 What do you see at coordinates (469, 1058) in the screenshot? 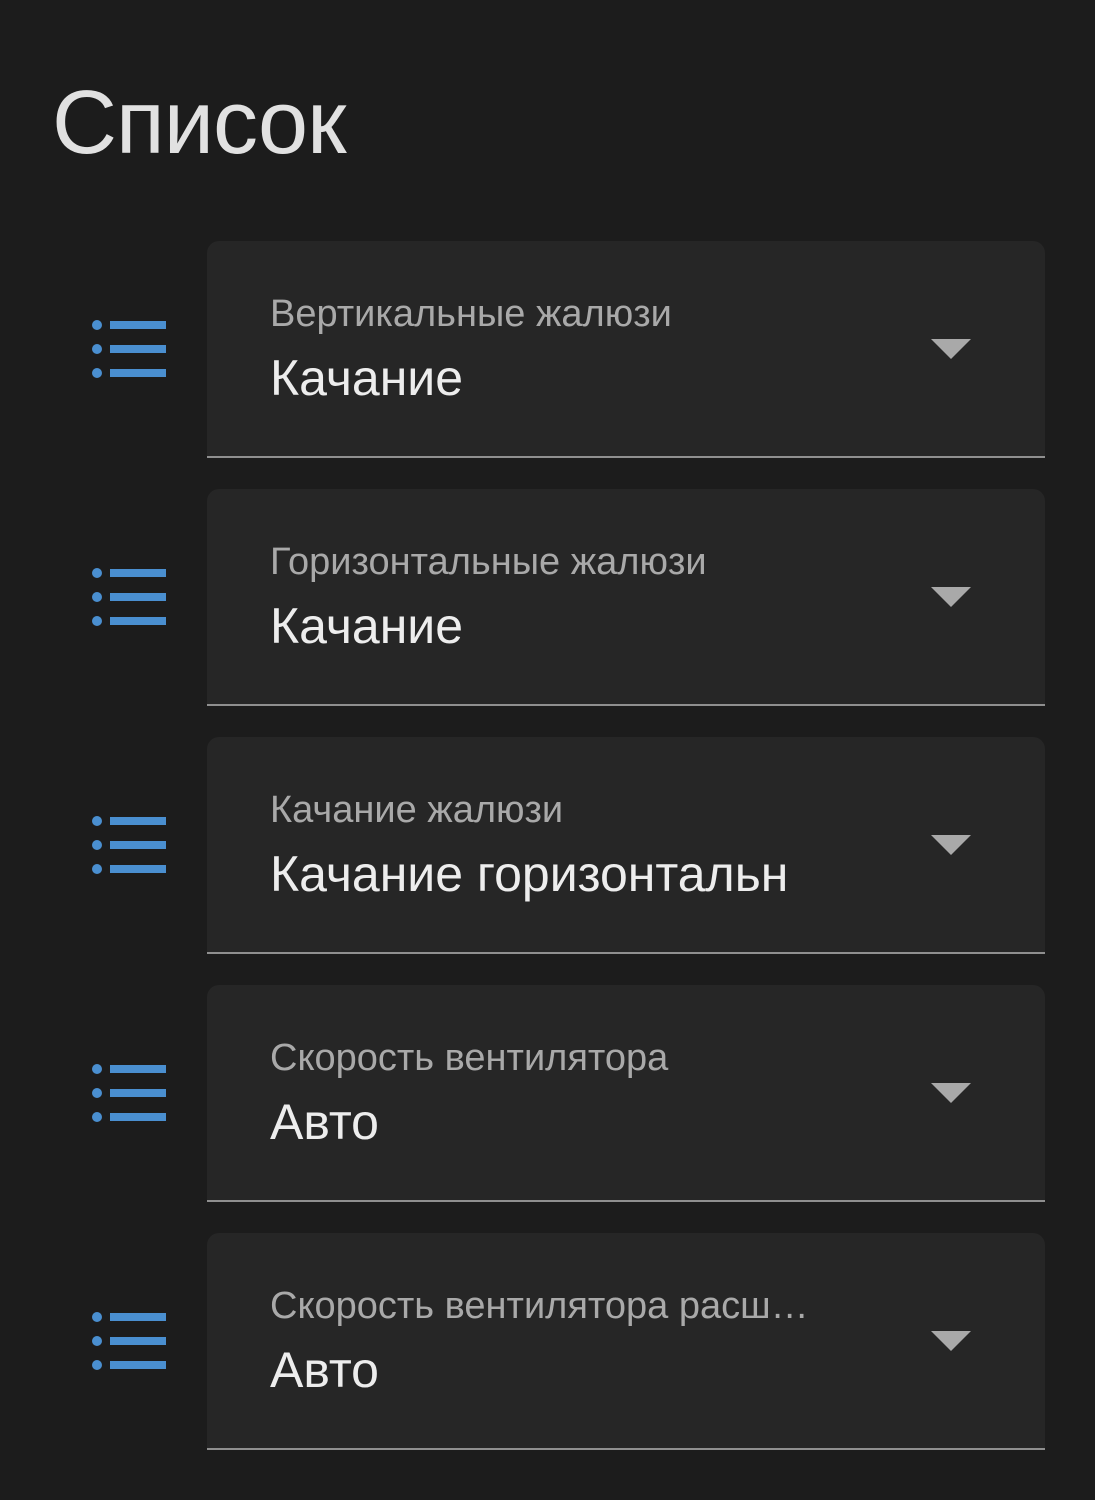
I see `select-label: Скорость вентилятора` at bounding box center [469, 1058].